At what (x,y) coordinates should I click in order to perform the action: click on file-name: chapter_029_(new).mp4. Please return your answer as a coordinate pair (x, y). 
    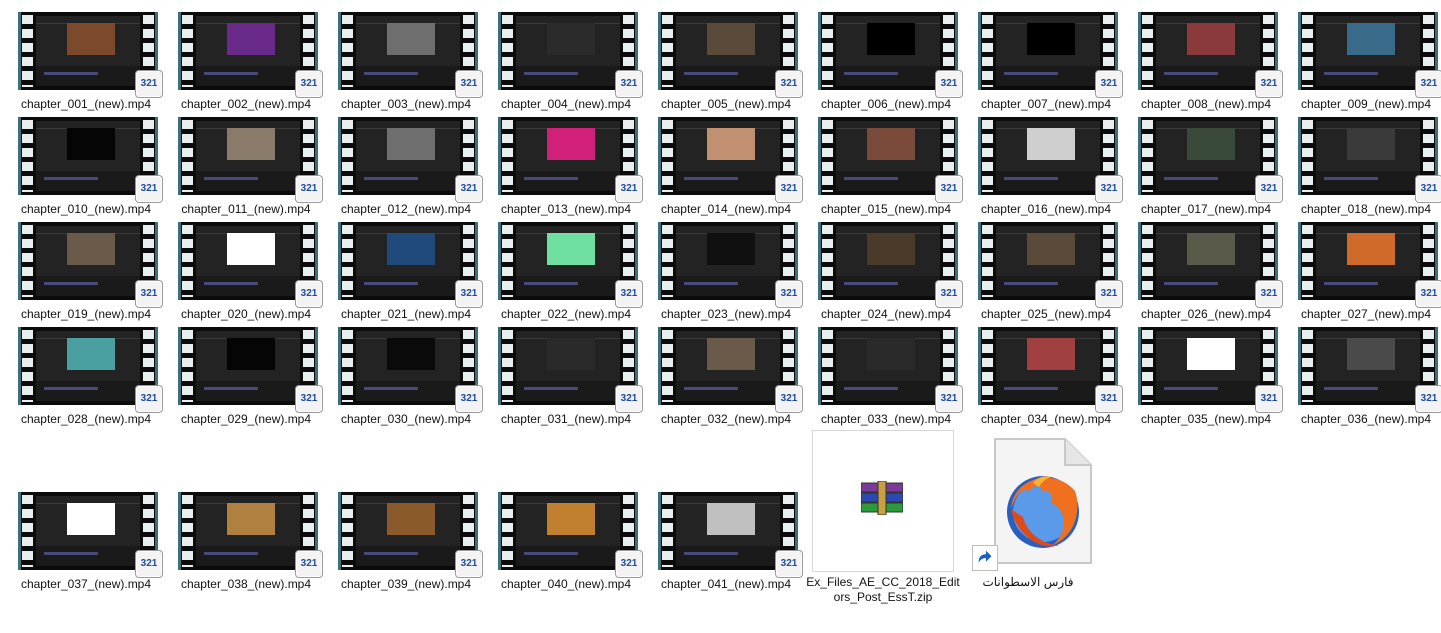
    Looking at the image, I should click on (246, 419).